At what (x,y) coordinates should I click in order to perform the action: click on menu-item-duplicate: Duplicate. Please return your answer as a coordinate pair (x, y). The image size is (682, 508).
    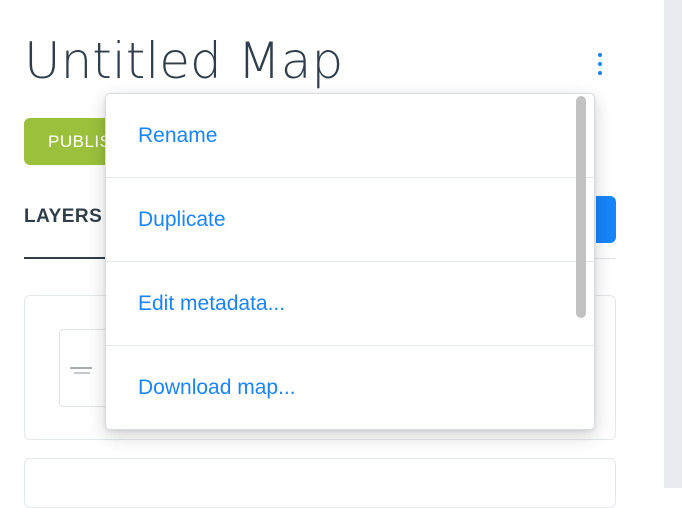
    Looking at the image, I should click on (350, 220).